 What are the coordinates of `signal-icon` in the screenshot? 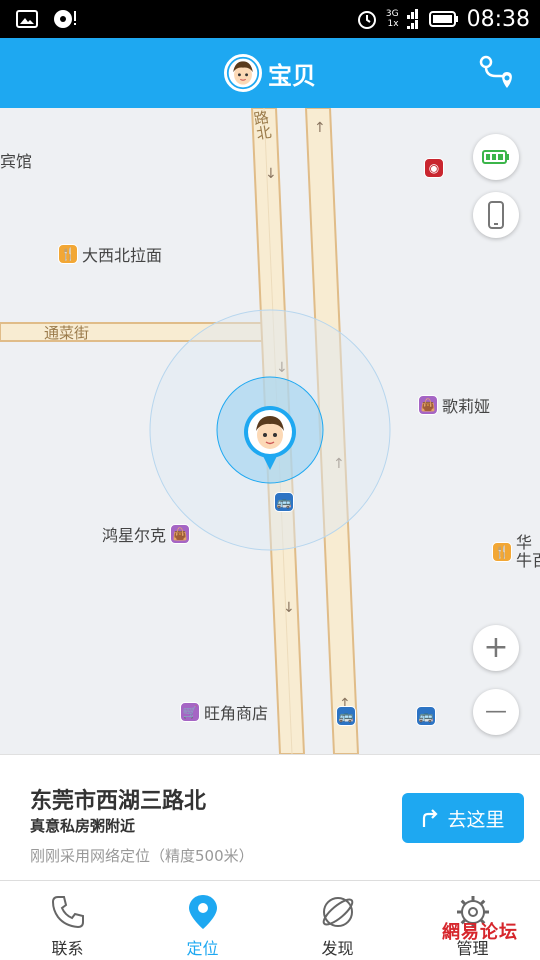 It's located at (412, 19).